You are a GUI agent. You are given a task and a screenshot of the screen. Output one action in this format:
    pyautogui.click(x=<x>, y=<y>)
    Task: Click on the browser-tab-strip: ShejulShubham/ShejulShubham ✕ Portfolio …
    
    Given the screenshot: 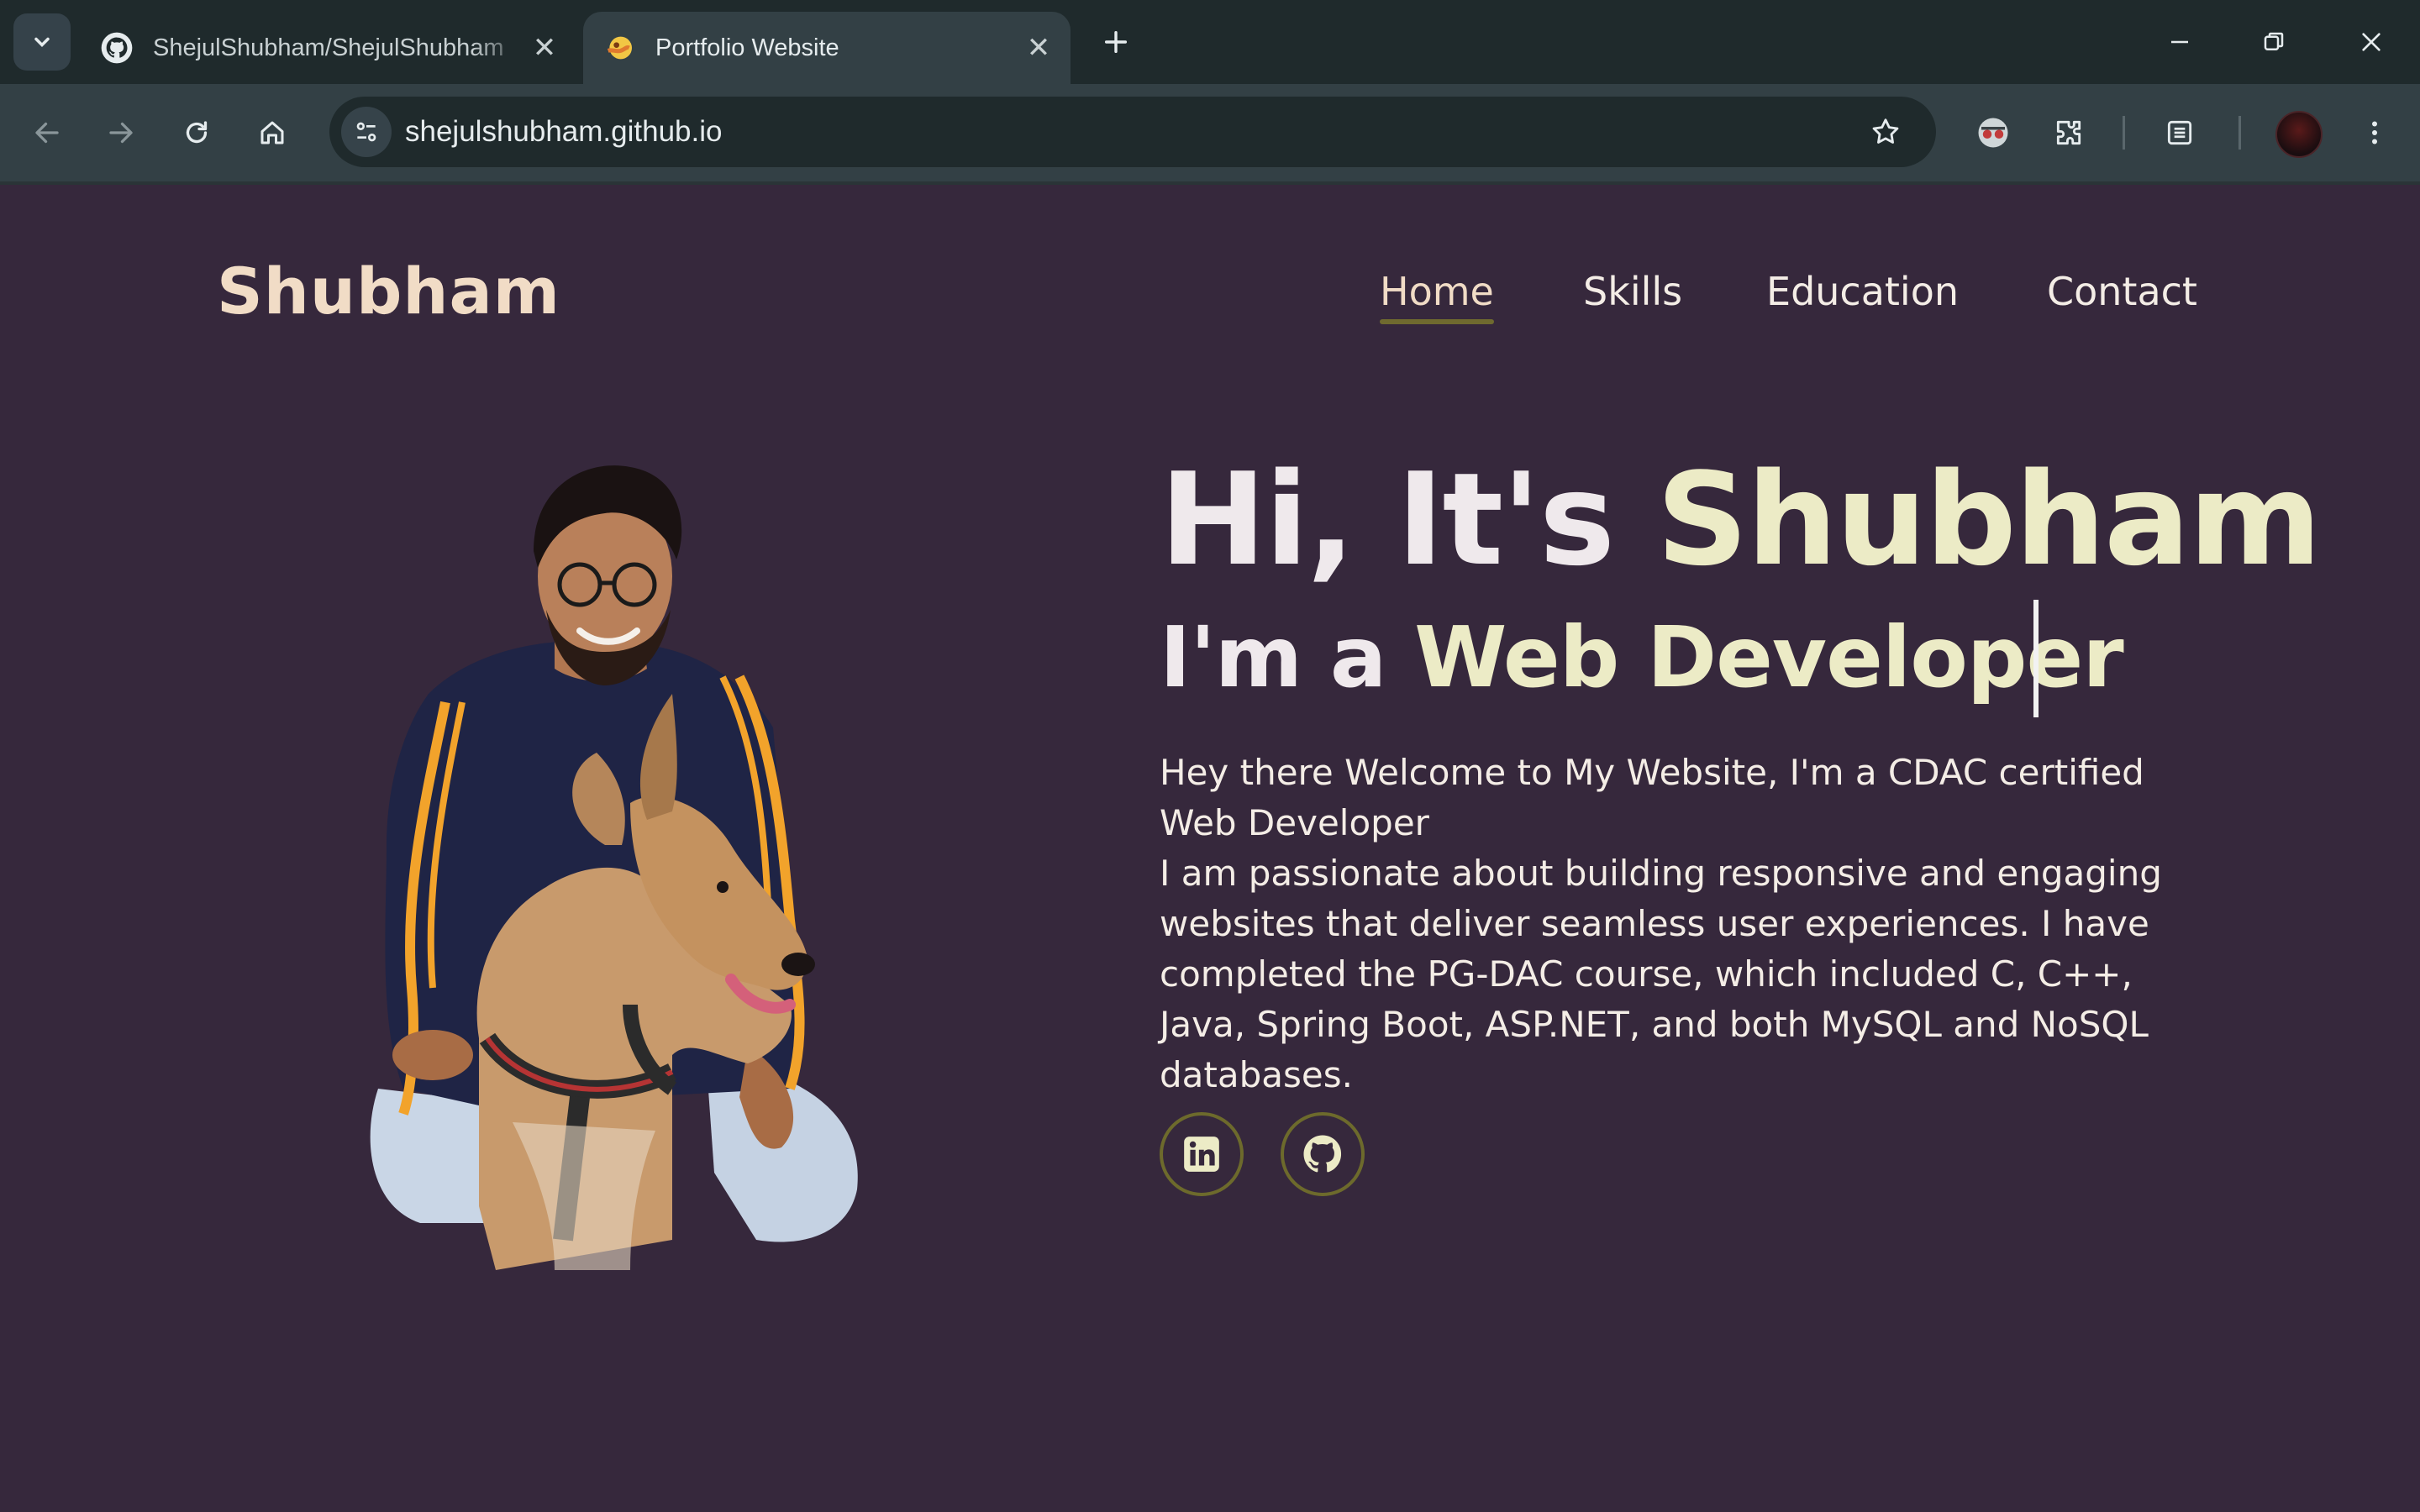 What is the action you would take?
    pyautogui.click(x=1210, y=42)
    